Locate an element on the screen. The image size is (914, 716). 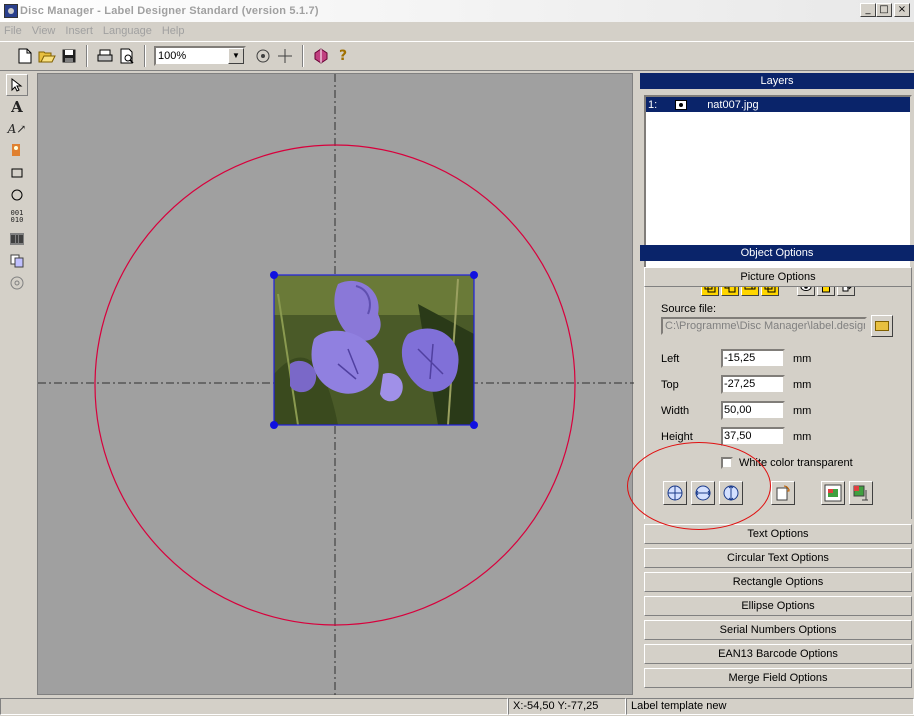
height-label: Height is located at coordinates (677, 437).